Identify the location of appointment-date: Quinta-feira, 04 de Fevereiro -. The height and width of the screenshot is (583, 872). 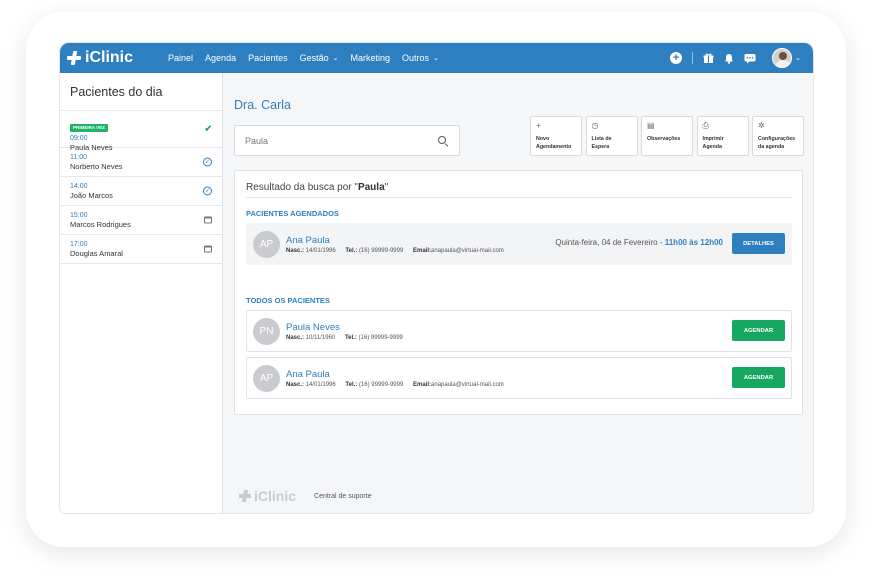
(610, 242).